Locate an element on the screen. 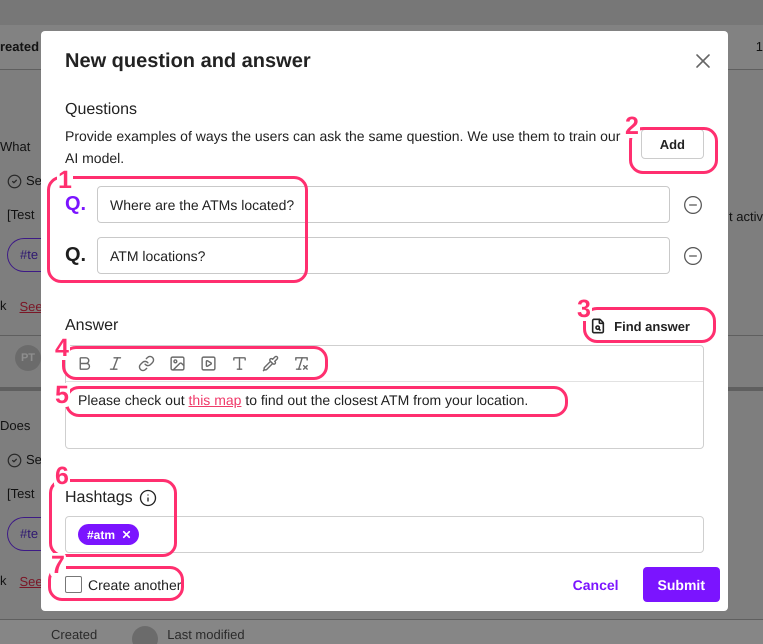  checkbox-label: Create another is located at coordinates (135, 584).